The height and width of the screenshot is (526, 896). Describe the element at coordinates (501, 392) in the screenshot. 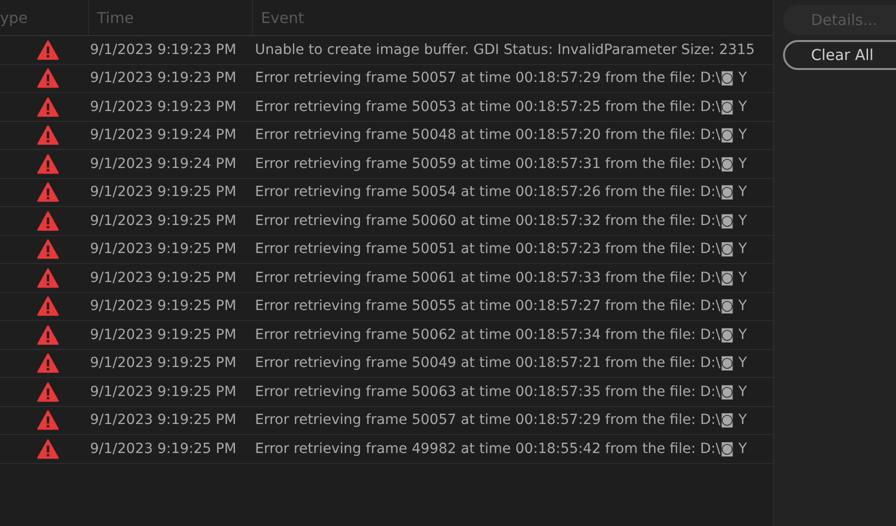

I see `table-cell-text: Error retrieving frame 50063 at time 00:18:57:35 from the file: D:\◙ Y` at that location.